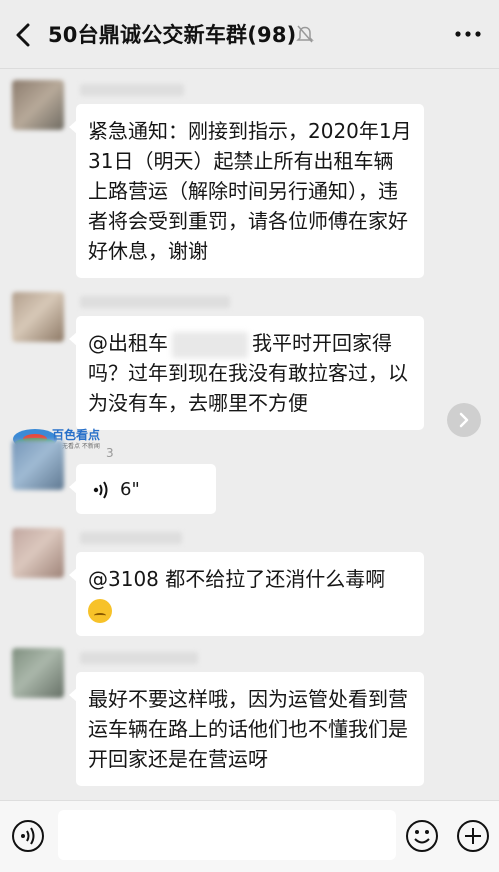  I want to click on mention: @出租车, so click(128, 343).